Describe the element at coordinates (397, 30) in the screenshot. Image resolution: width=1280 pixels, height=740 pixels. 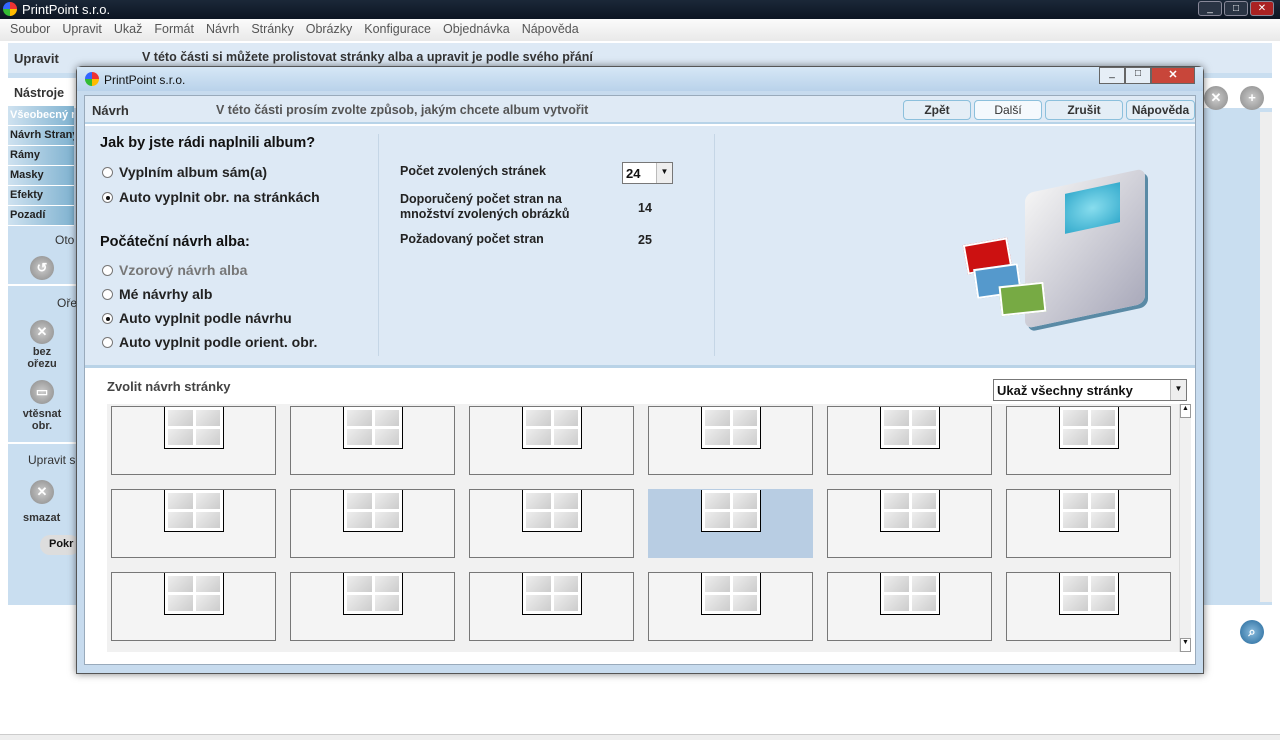
I see `menu-konfigurace: Konfigurace` at that location.